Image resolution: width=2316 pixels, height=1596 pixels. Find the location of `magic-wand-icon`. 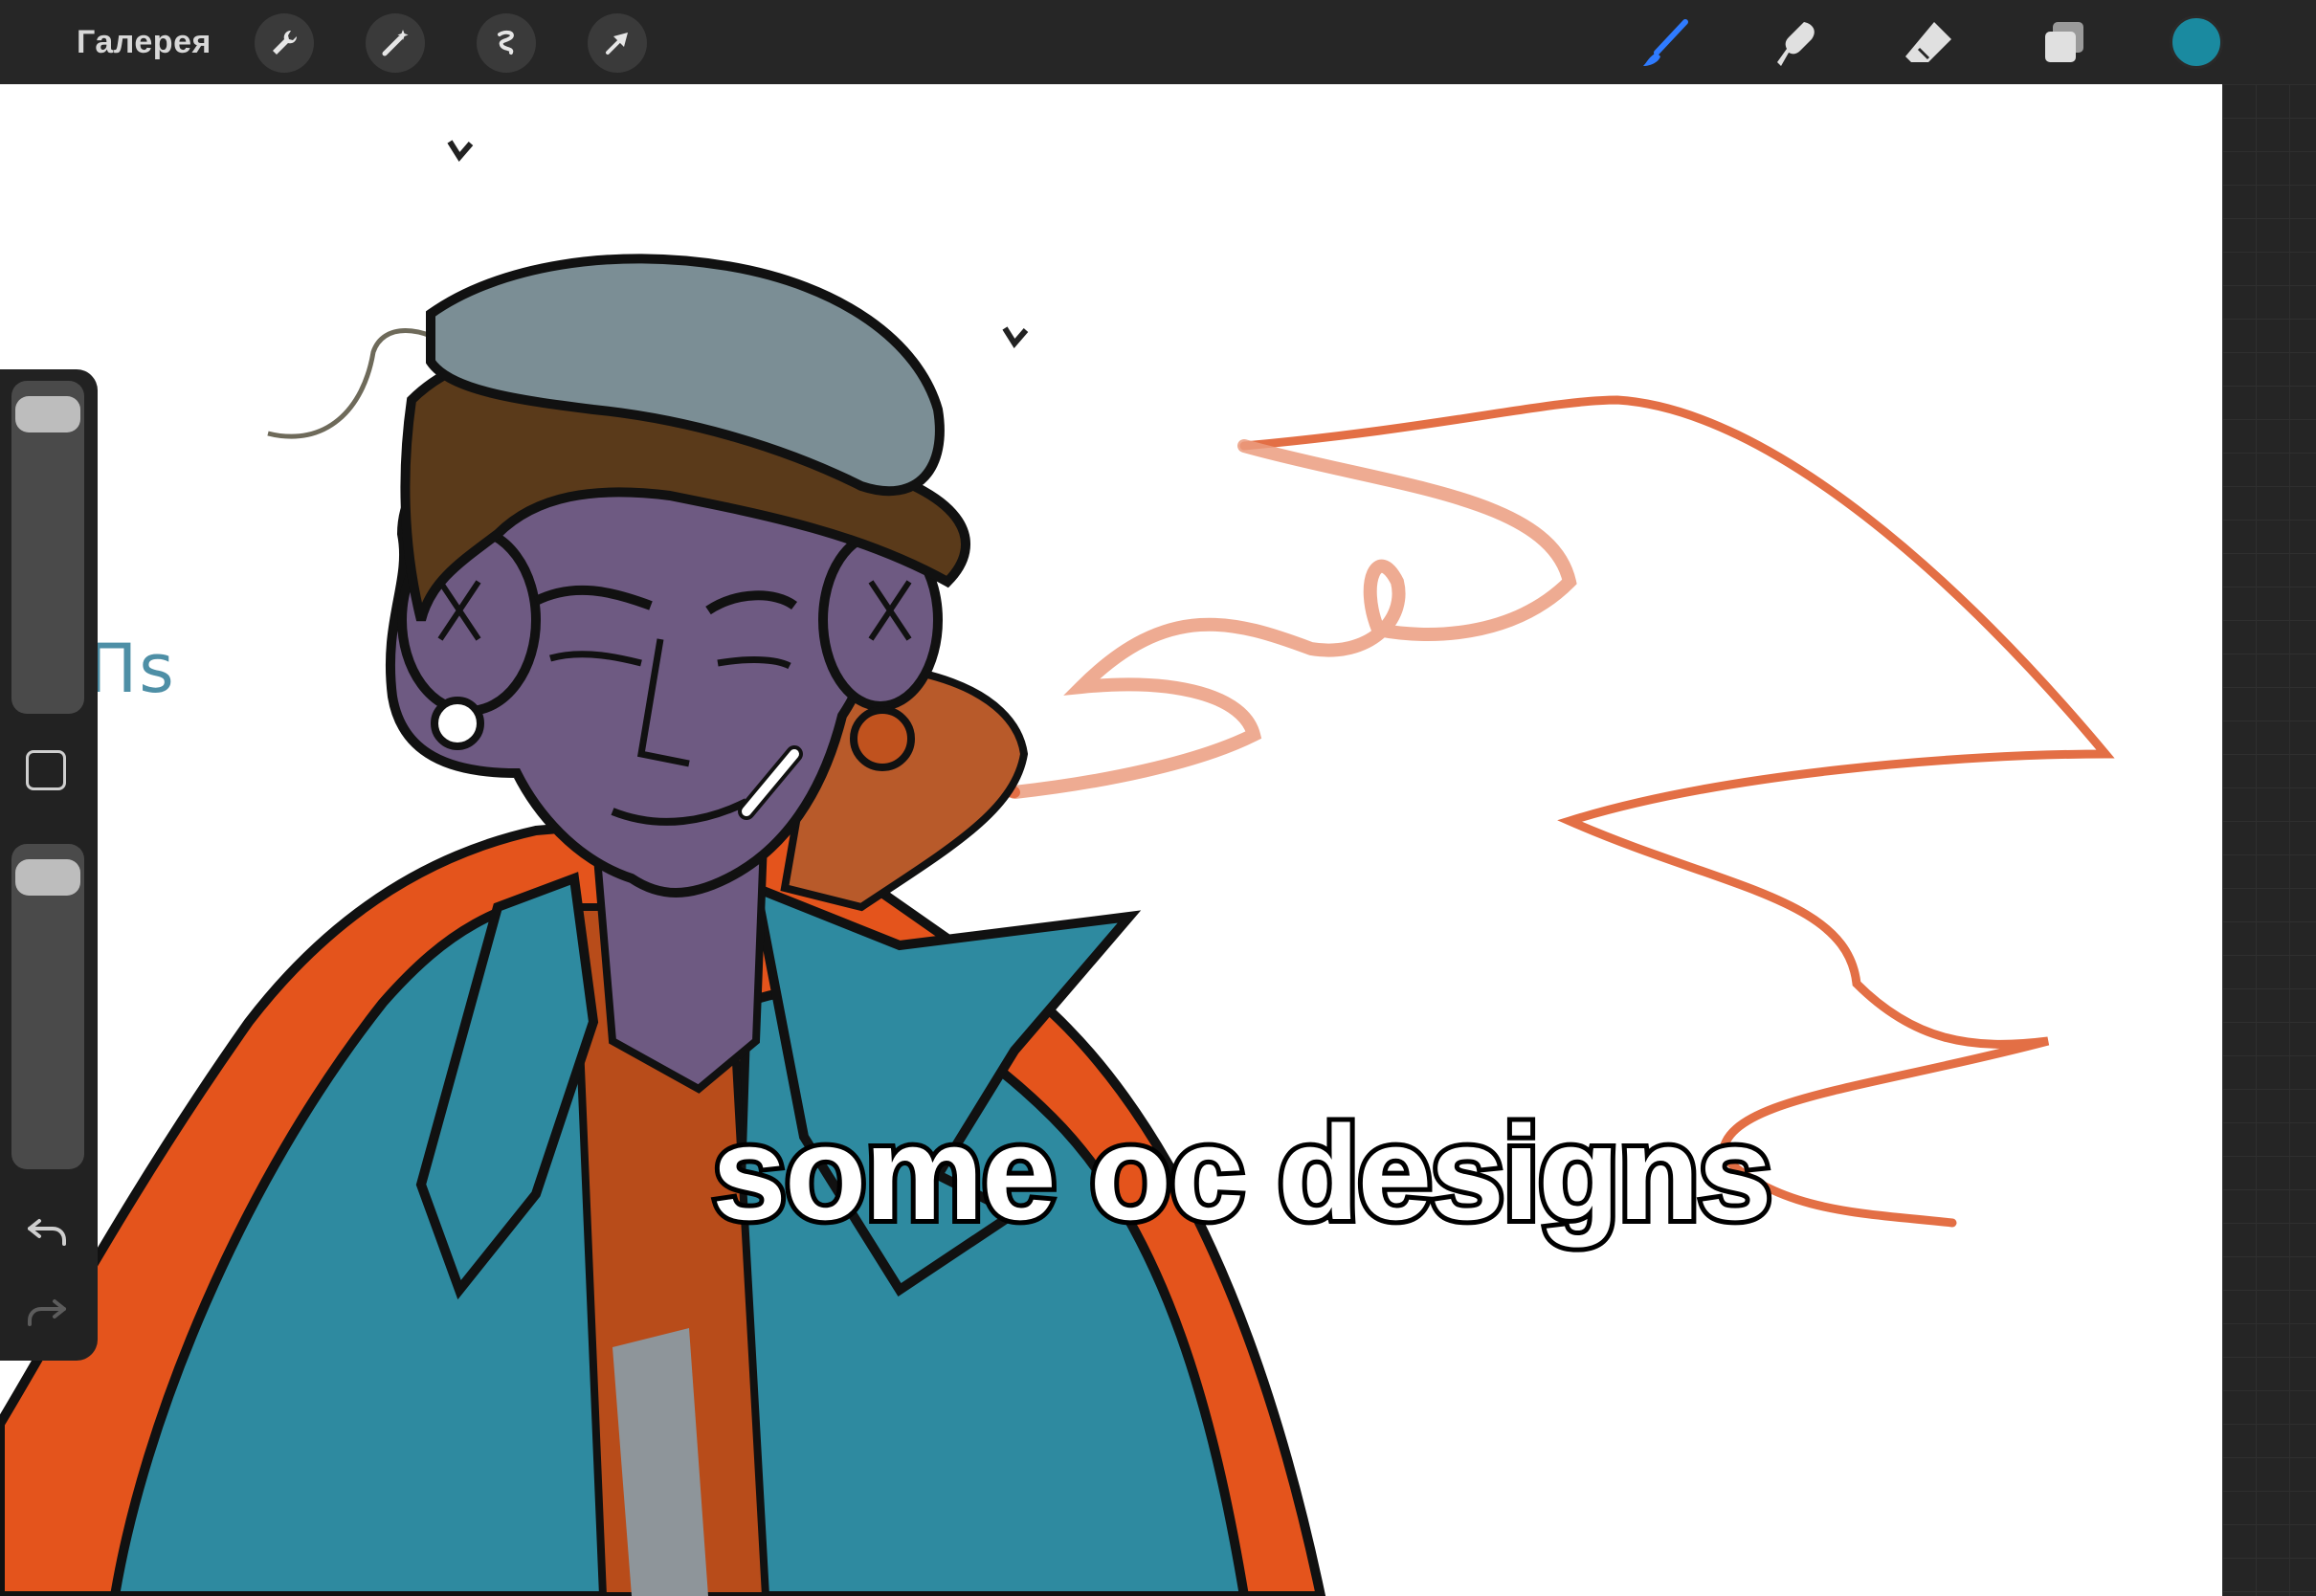

magic-wand-icon is located at coordinates (395, 43).